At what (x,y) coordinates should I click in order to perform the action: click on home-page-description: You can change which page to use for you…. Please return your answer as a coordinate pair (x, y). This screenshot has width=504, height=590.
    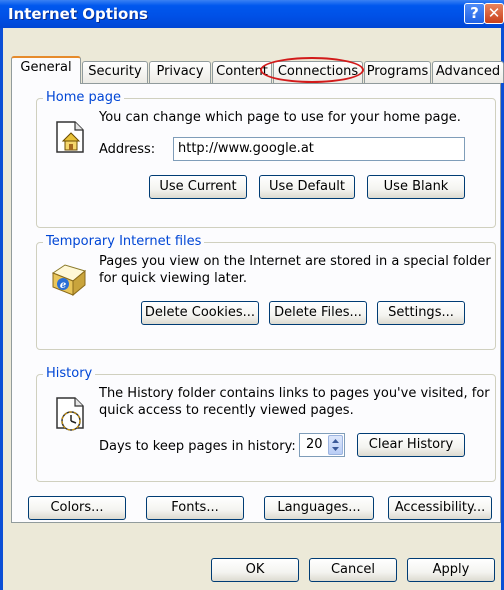
    Looking at the image, I should click on (280, 117).